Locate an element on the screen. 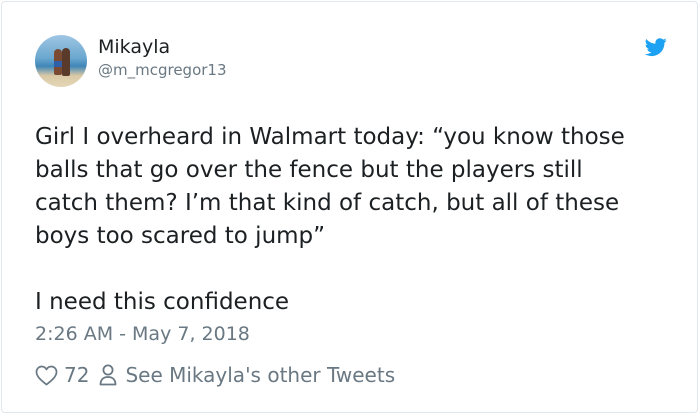  person-icon is located at coordinates (108, 375).